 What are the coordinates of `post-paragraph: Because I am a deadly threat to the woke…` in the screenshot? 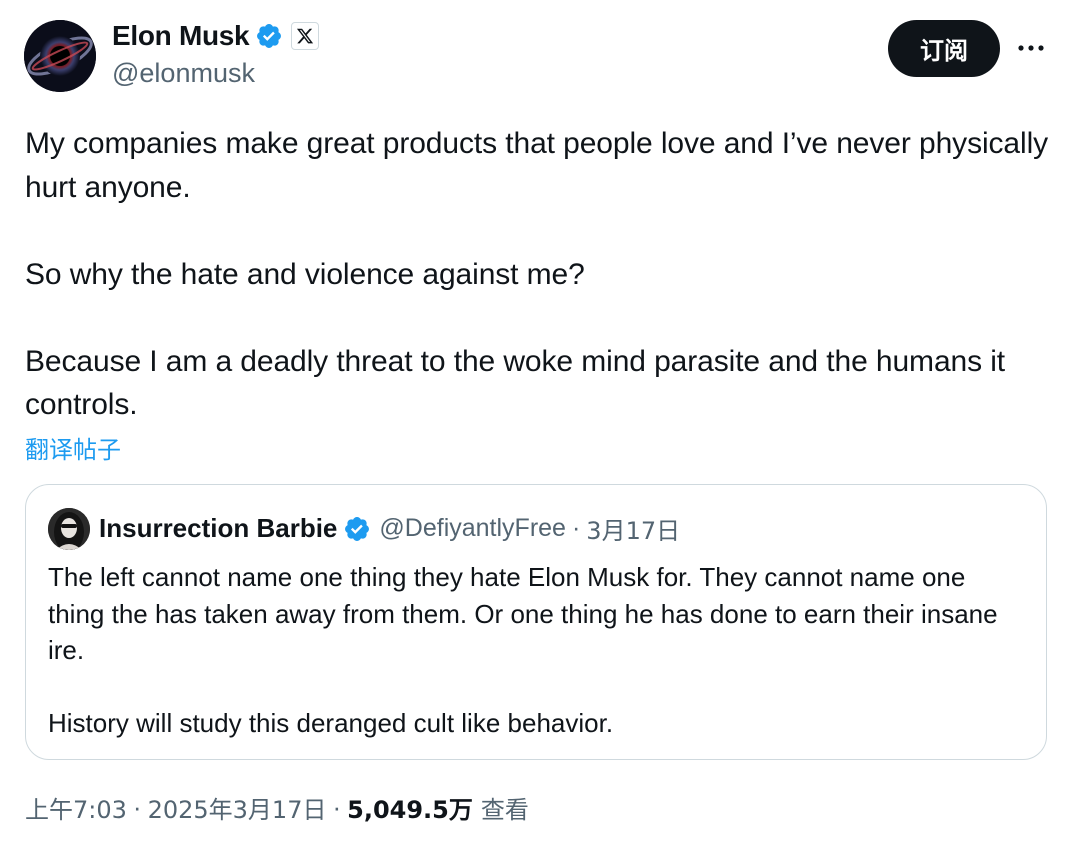 It's located at (515, 383).